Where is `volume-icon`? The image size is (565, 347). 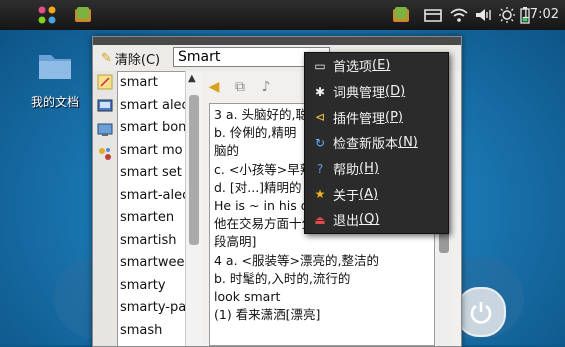 volume-icon is located at coordinates (483, 15).